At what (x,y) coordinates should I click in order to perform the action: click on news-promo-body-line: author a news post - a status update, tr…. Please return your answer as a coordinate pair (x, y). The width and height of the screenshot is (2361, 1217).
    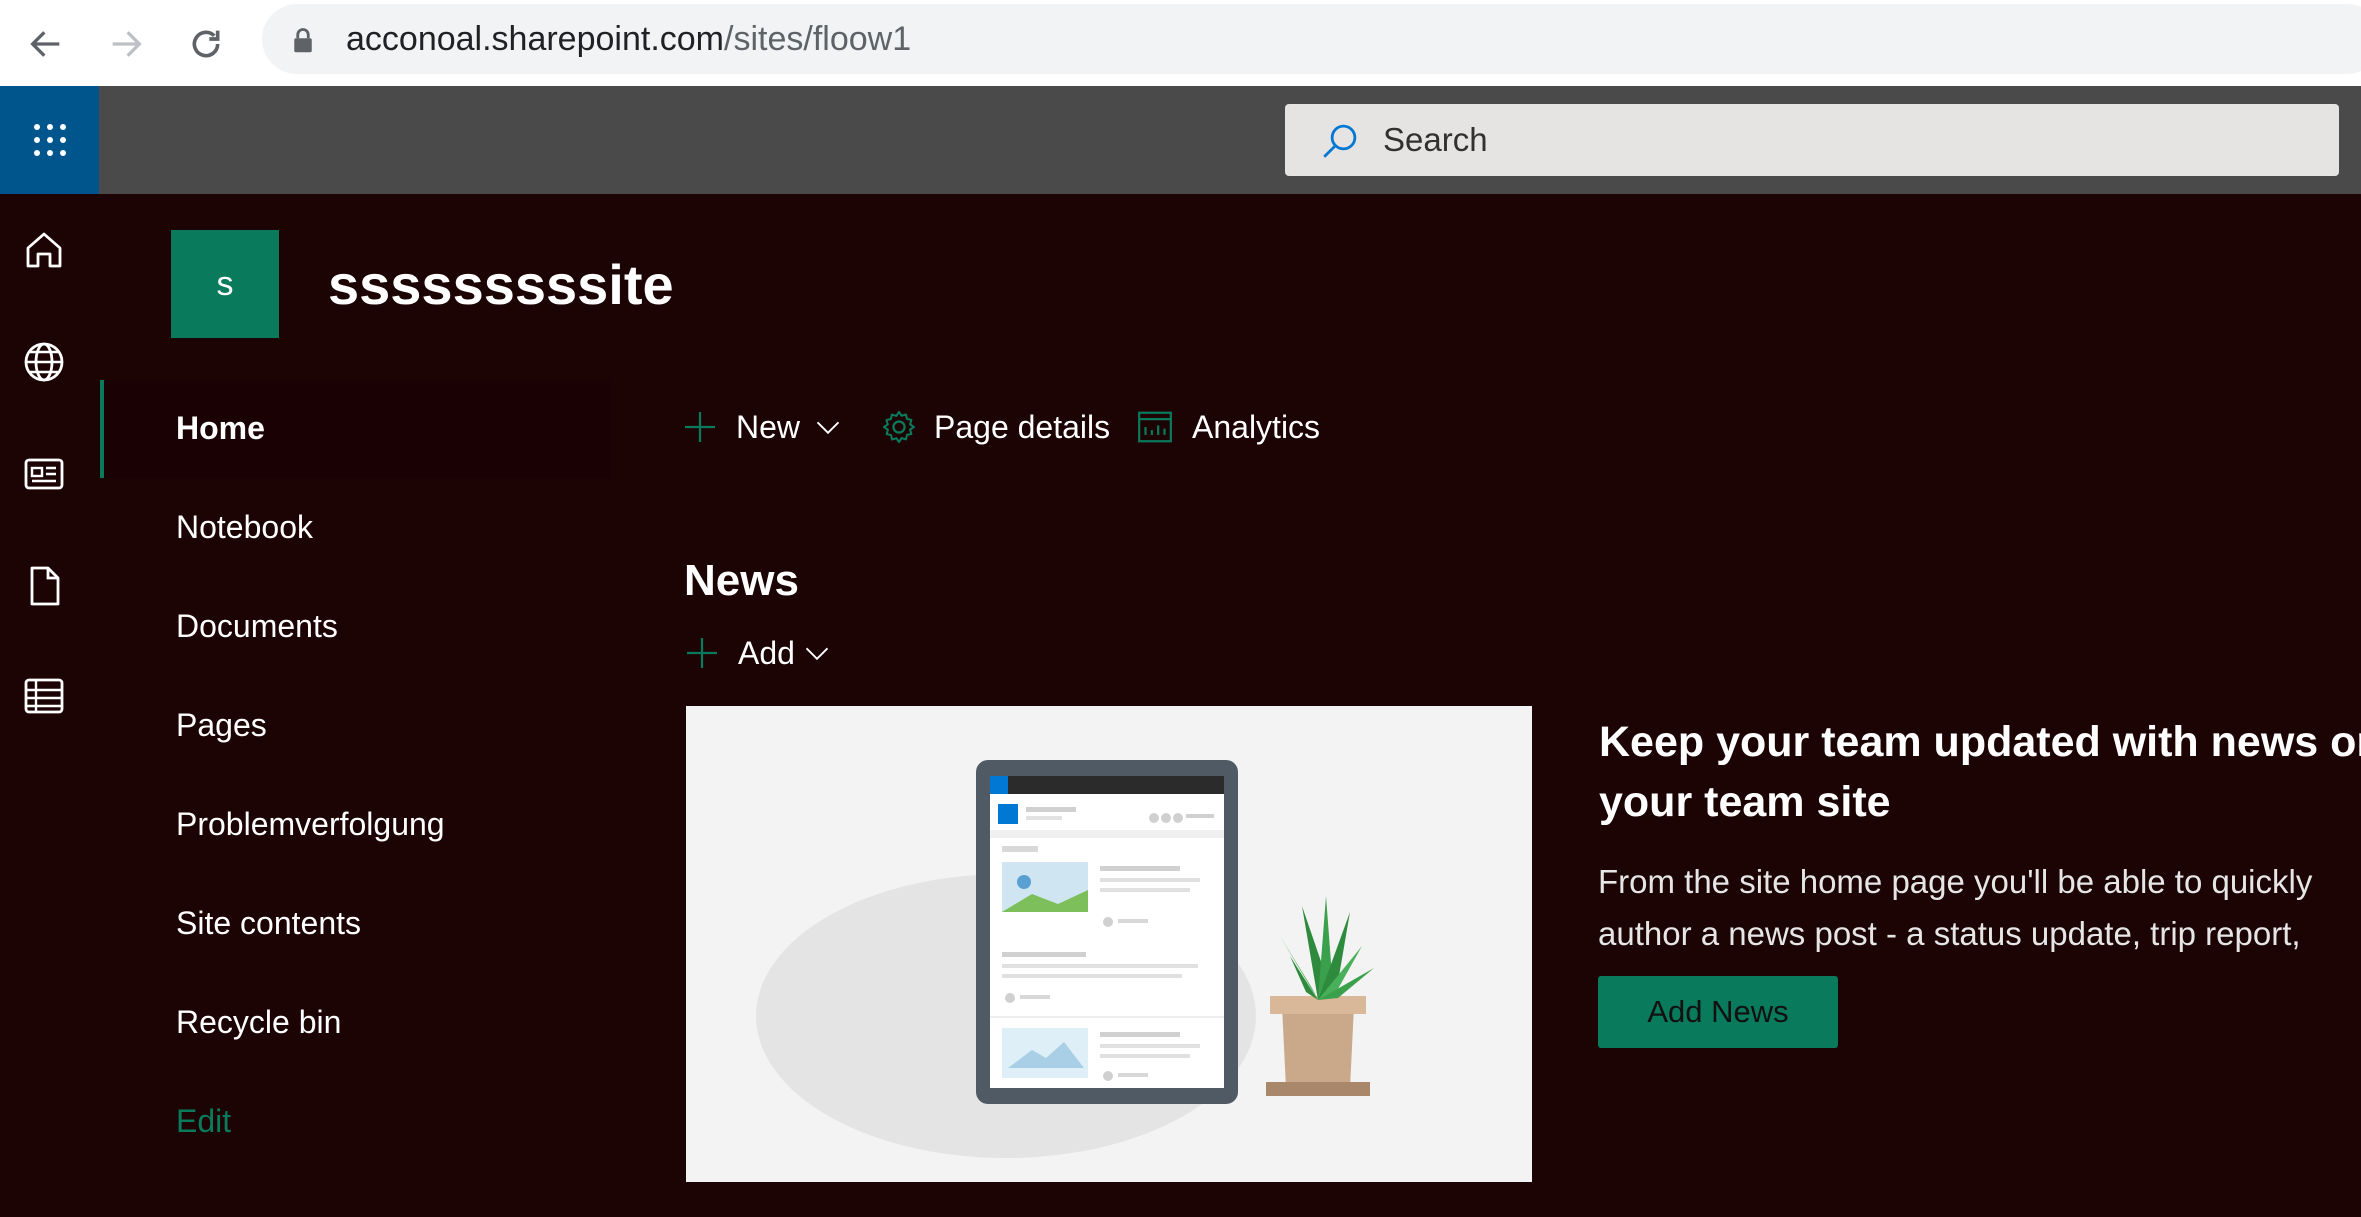
    Looking at the image, I should click on (1949, 933).